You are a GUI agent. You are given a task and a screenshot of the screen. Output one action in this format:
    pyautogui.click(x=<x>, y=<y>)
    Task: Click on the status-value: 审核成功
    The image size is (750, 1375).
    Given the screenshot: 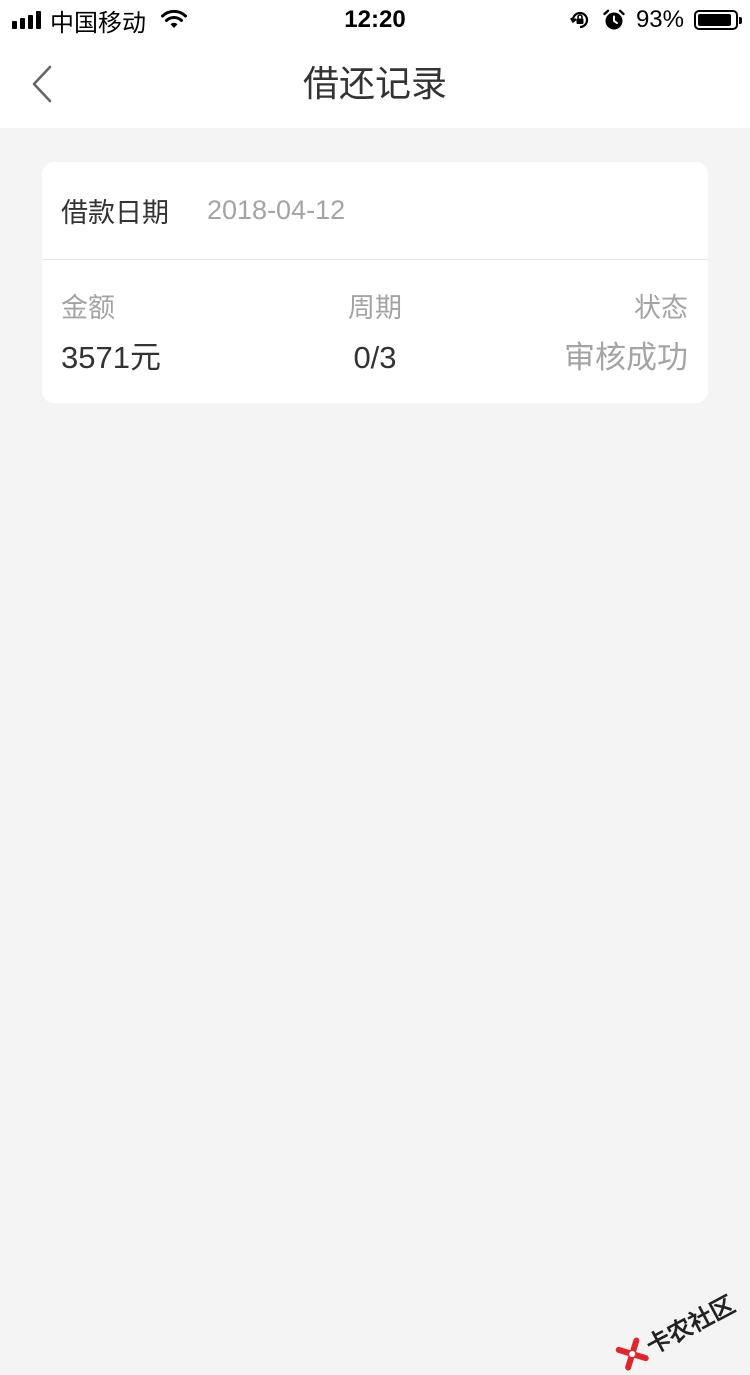 What is the action you would take?
    pyautogui.click(x=626, y=357)
    